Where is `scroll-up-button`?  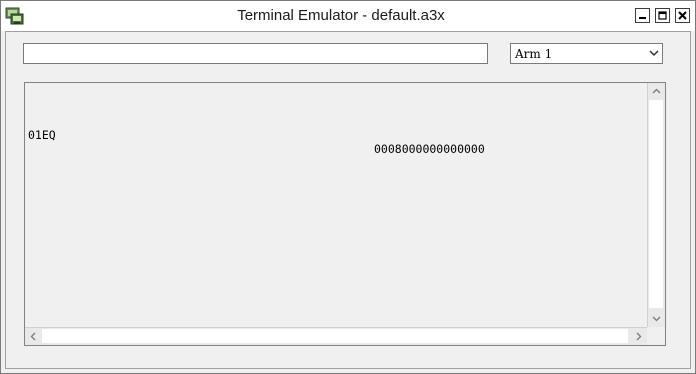 scroll-up-button is located at coordinates (656, 91).